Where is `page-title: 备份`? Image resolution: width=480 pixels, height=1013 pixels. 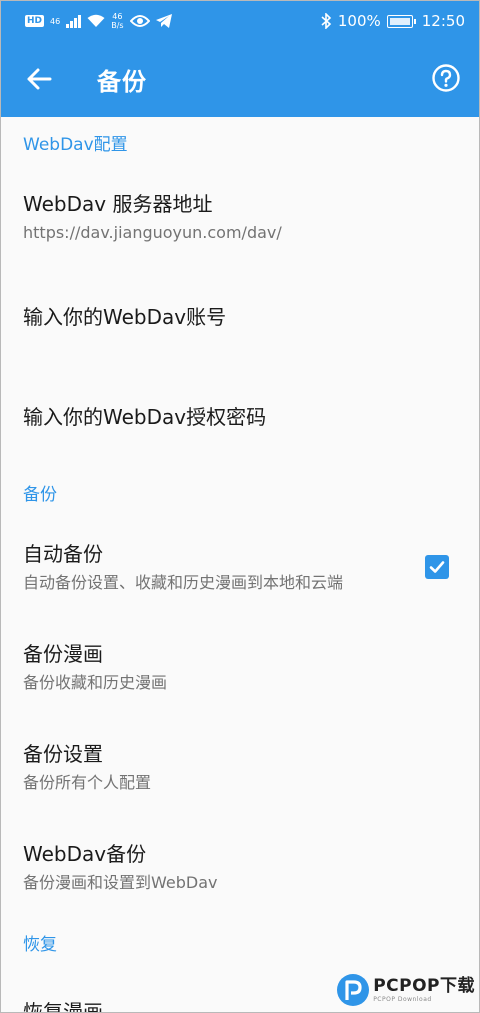
page-title: 备份 is located at coordinates (122, 82).